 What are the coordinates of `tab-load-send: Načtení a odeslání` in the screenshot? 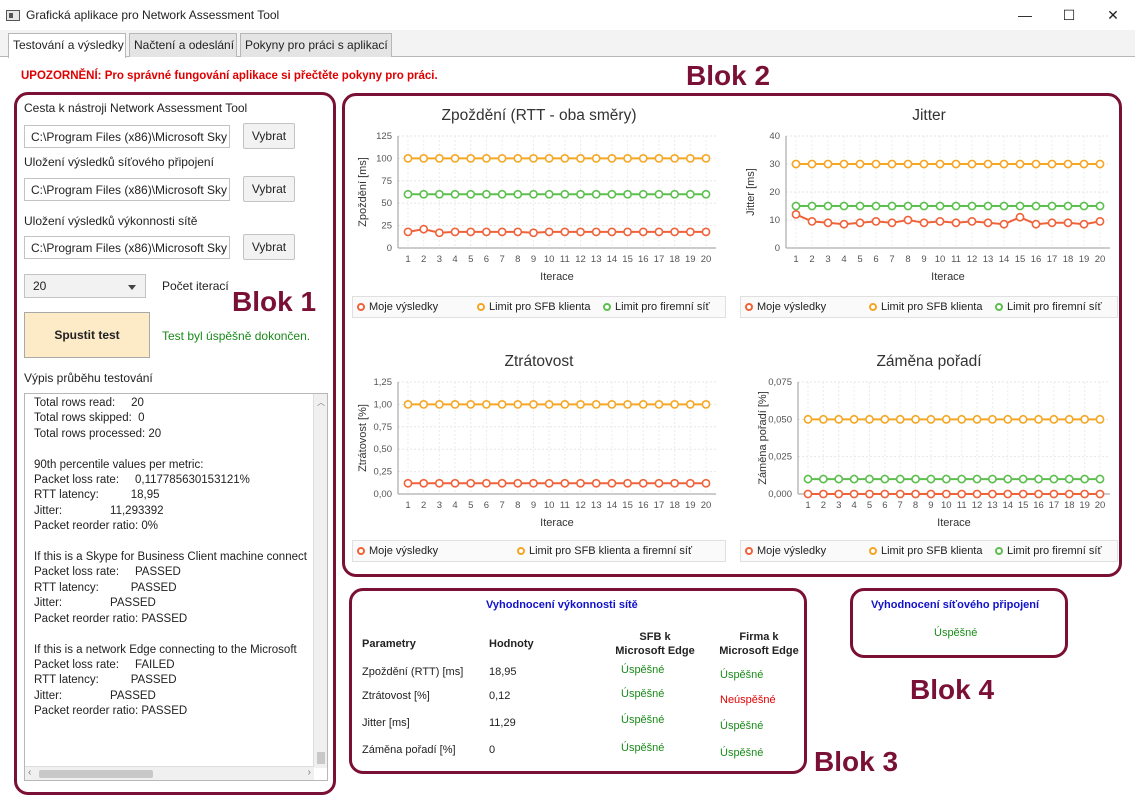 It's located at (183, 45).